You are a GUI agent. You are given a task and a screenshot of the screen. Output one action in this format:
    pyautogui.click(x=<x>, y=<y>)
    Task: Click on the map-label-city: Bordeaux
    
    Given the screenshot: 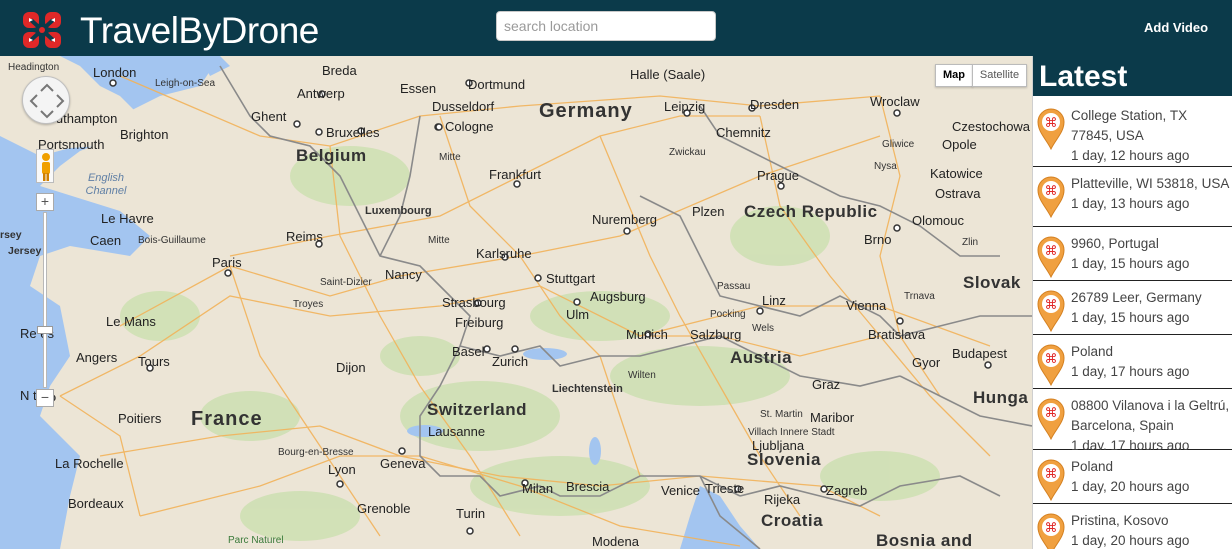 What is the action you would take?
    pyautogui.click(x=96, y=503)
    